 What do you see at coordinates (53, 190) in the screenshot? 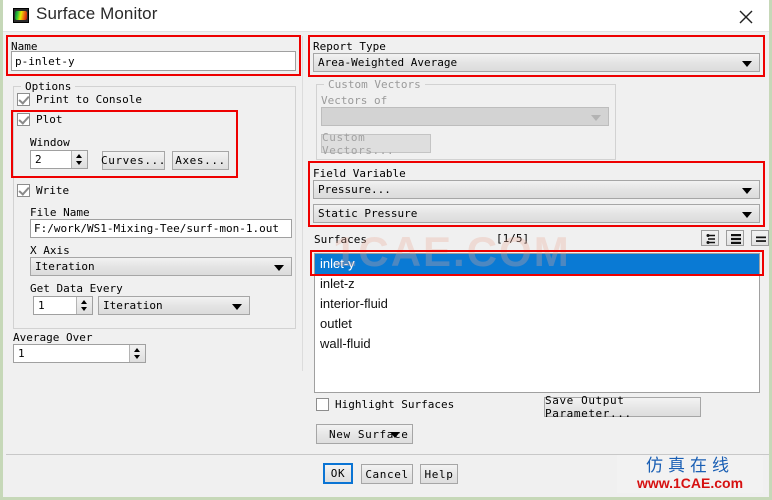
I see `write-label: Write` at bounding box center [53, 190].